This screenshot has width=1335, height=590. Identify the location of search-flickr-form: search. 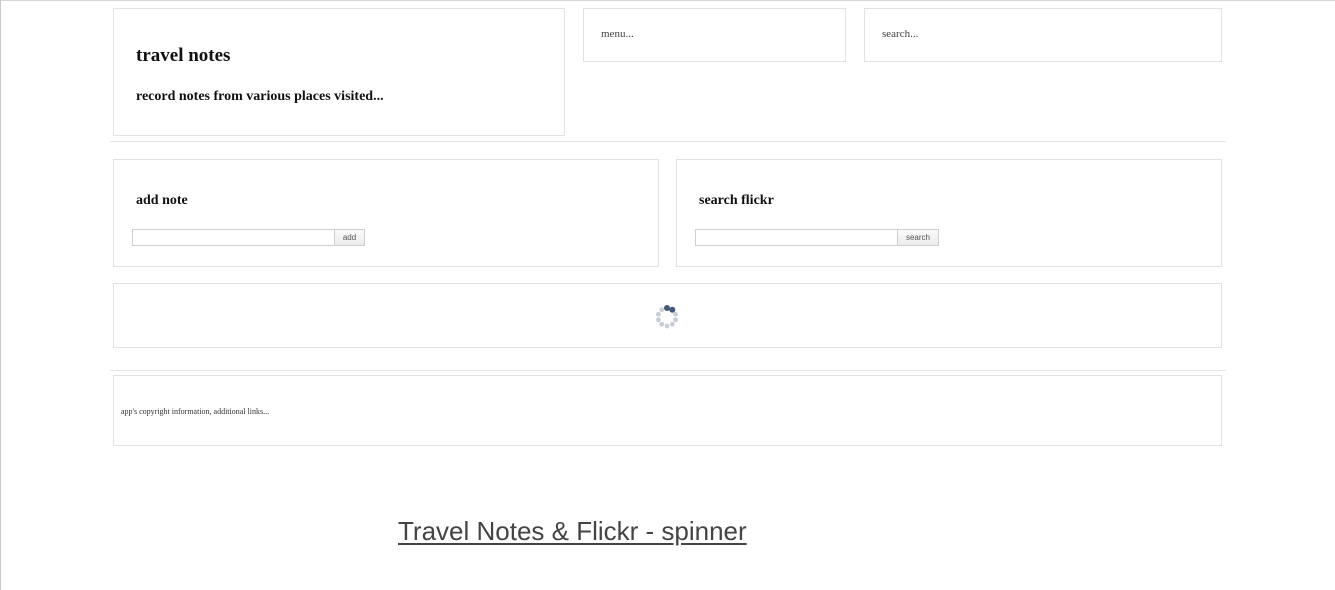
(817, 237).